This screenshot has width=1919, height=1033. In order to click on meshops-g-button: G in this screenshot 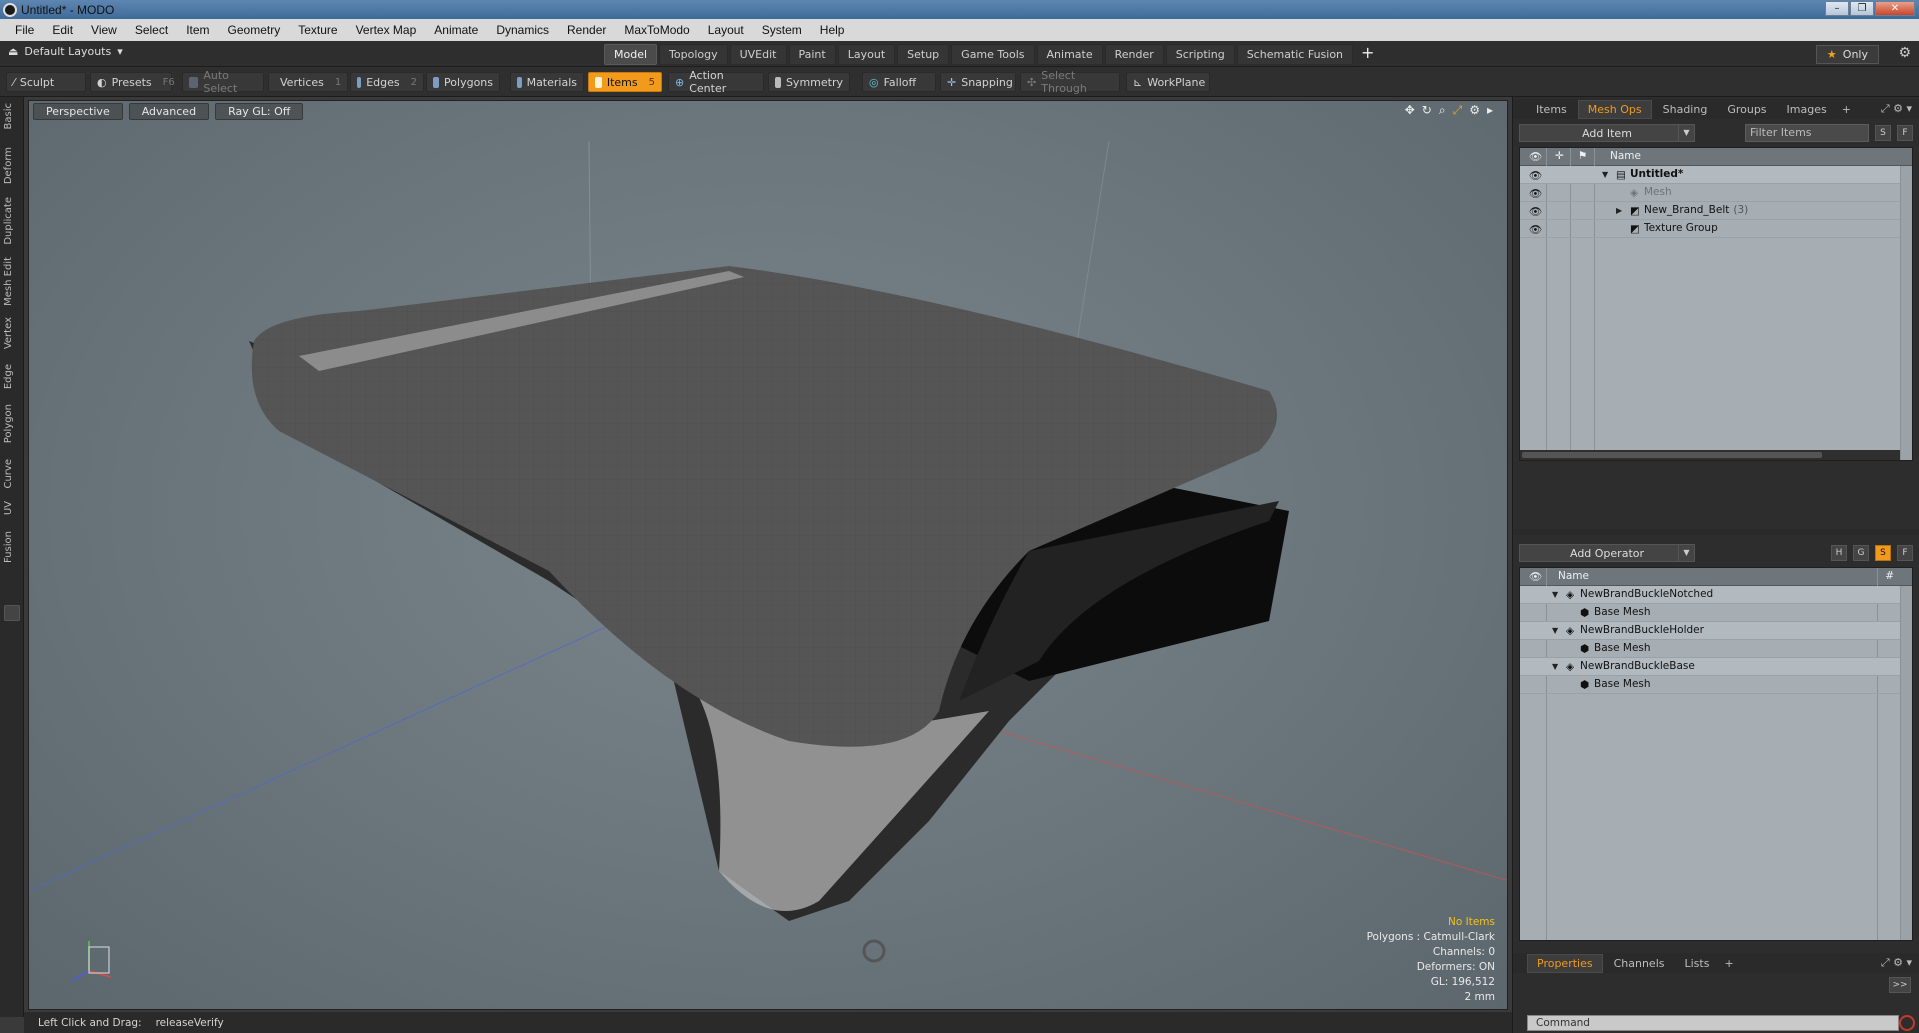, I will do `click(1861, 553)`.